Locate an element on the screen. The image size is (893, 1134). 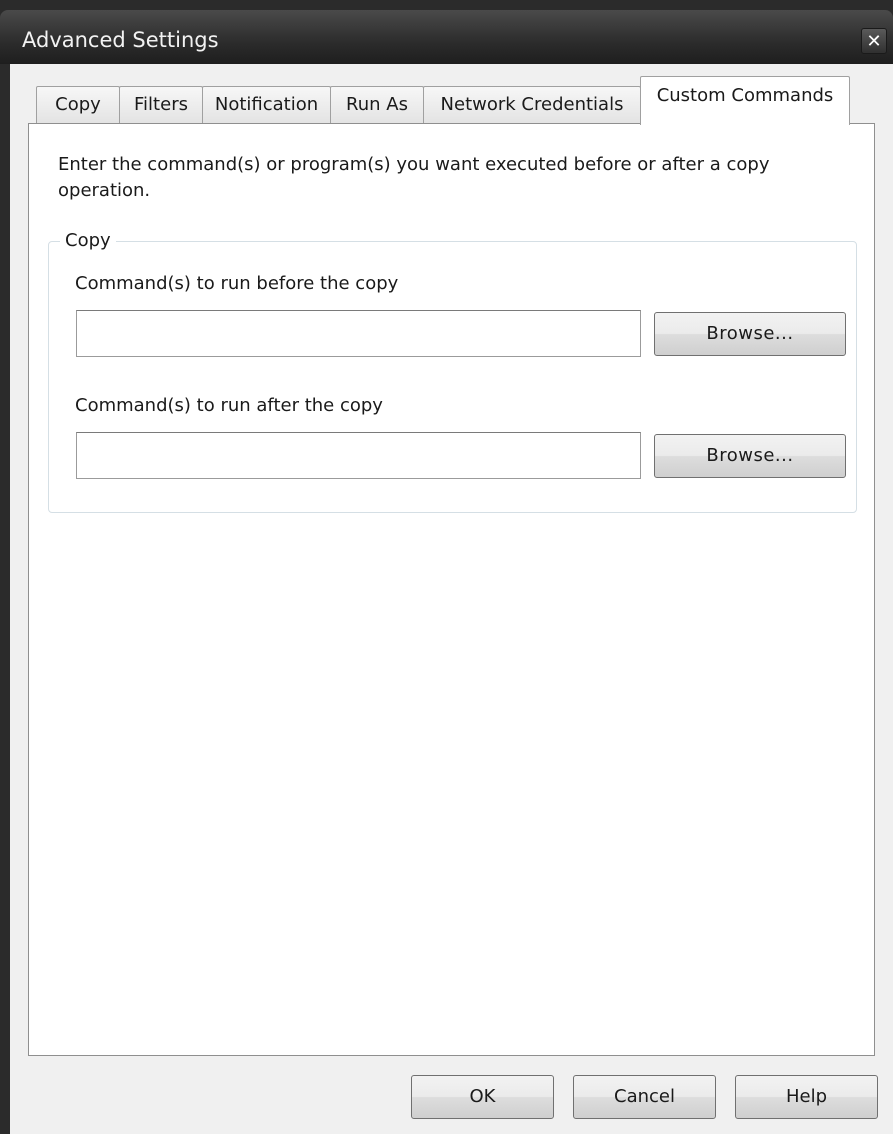
tab-label: Notification is located at coordinates (266, 104).